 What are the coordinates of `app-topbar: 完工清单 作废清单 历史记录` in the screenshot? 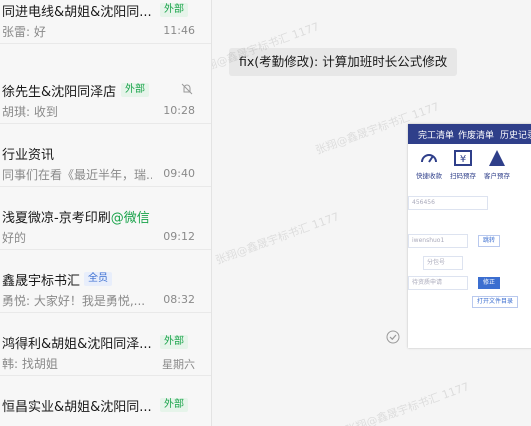 It's located at (469, 134).